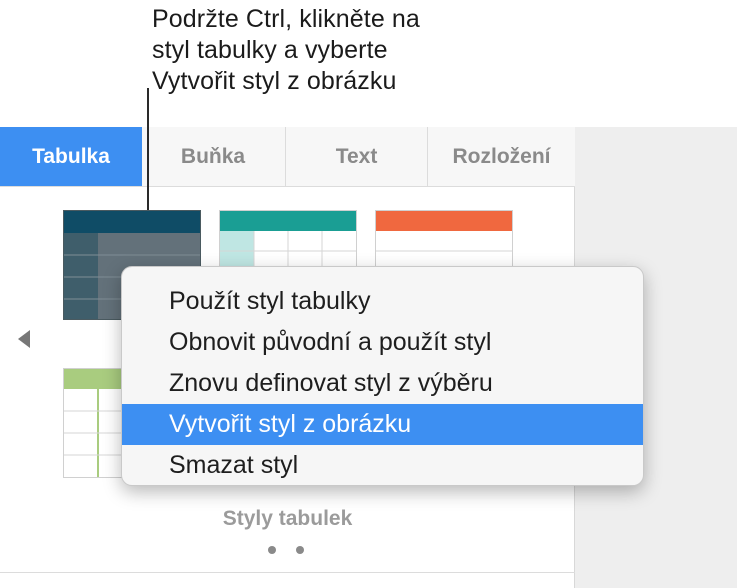 This screenshot has height=588, width=737. I want to click on tab-rozlozeni: Rozložení, so click(501, 156).